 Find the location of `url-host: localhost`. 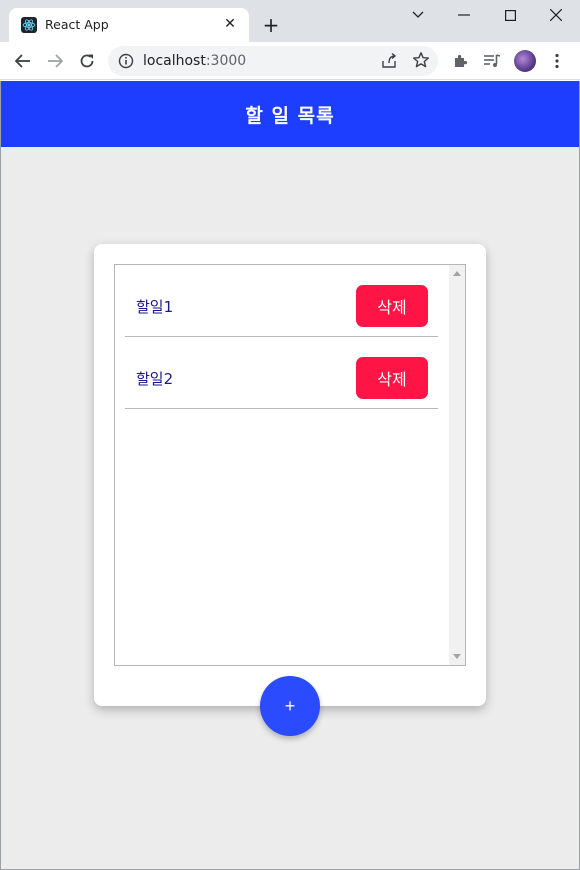

url-host: localhost is located at coordinates (174, 61).